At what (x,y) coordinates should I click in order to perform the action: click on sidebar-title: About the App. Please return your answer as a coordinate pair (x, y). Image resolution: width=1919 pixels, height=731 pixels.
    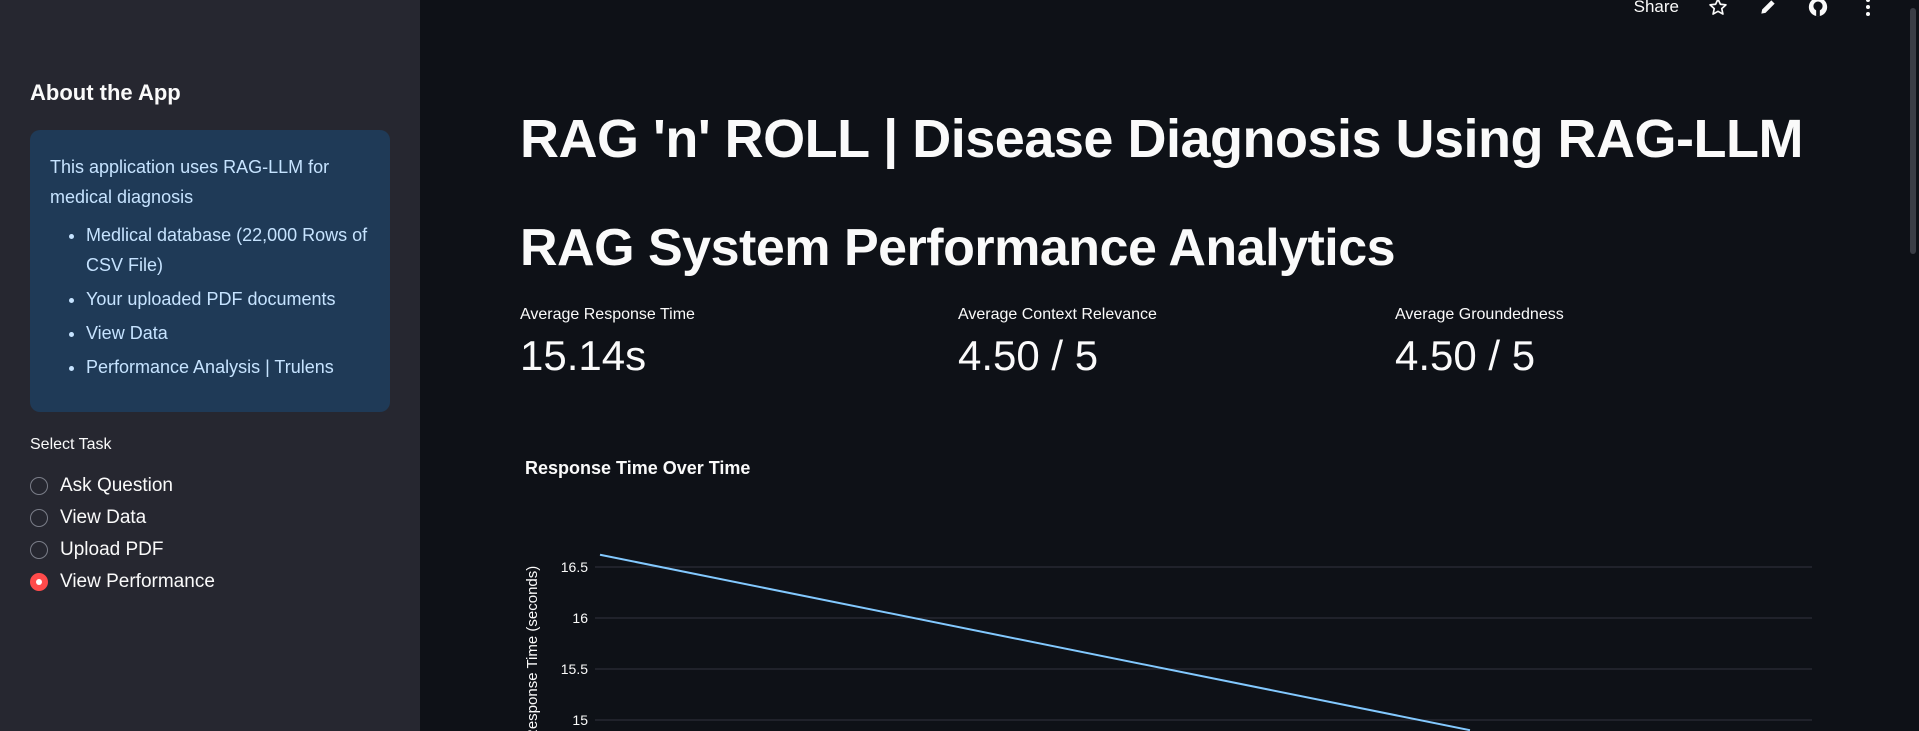
    Looking at the image, I should click on (105, 92).